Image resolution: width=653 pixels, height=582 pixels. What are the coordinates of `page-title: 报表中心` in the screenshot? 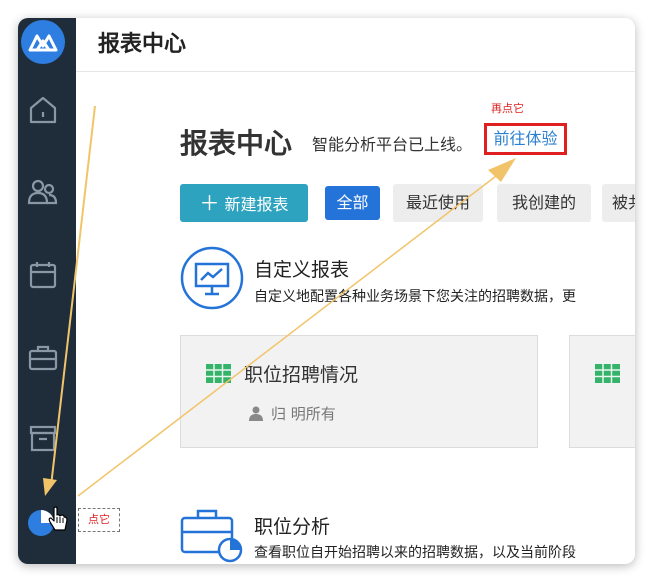 It's located at (236, 143).